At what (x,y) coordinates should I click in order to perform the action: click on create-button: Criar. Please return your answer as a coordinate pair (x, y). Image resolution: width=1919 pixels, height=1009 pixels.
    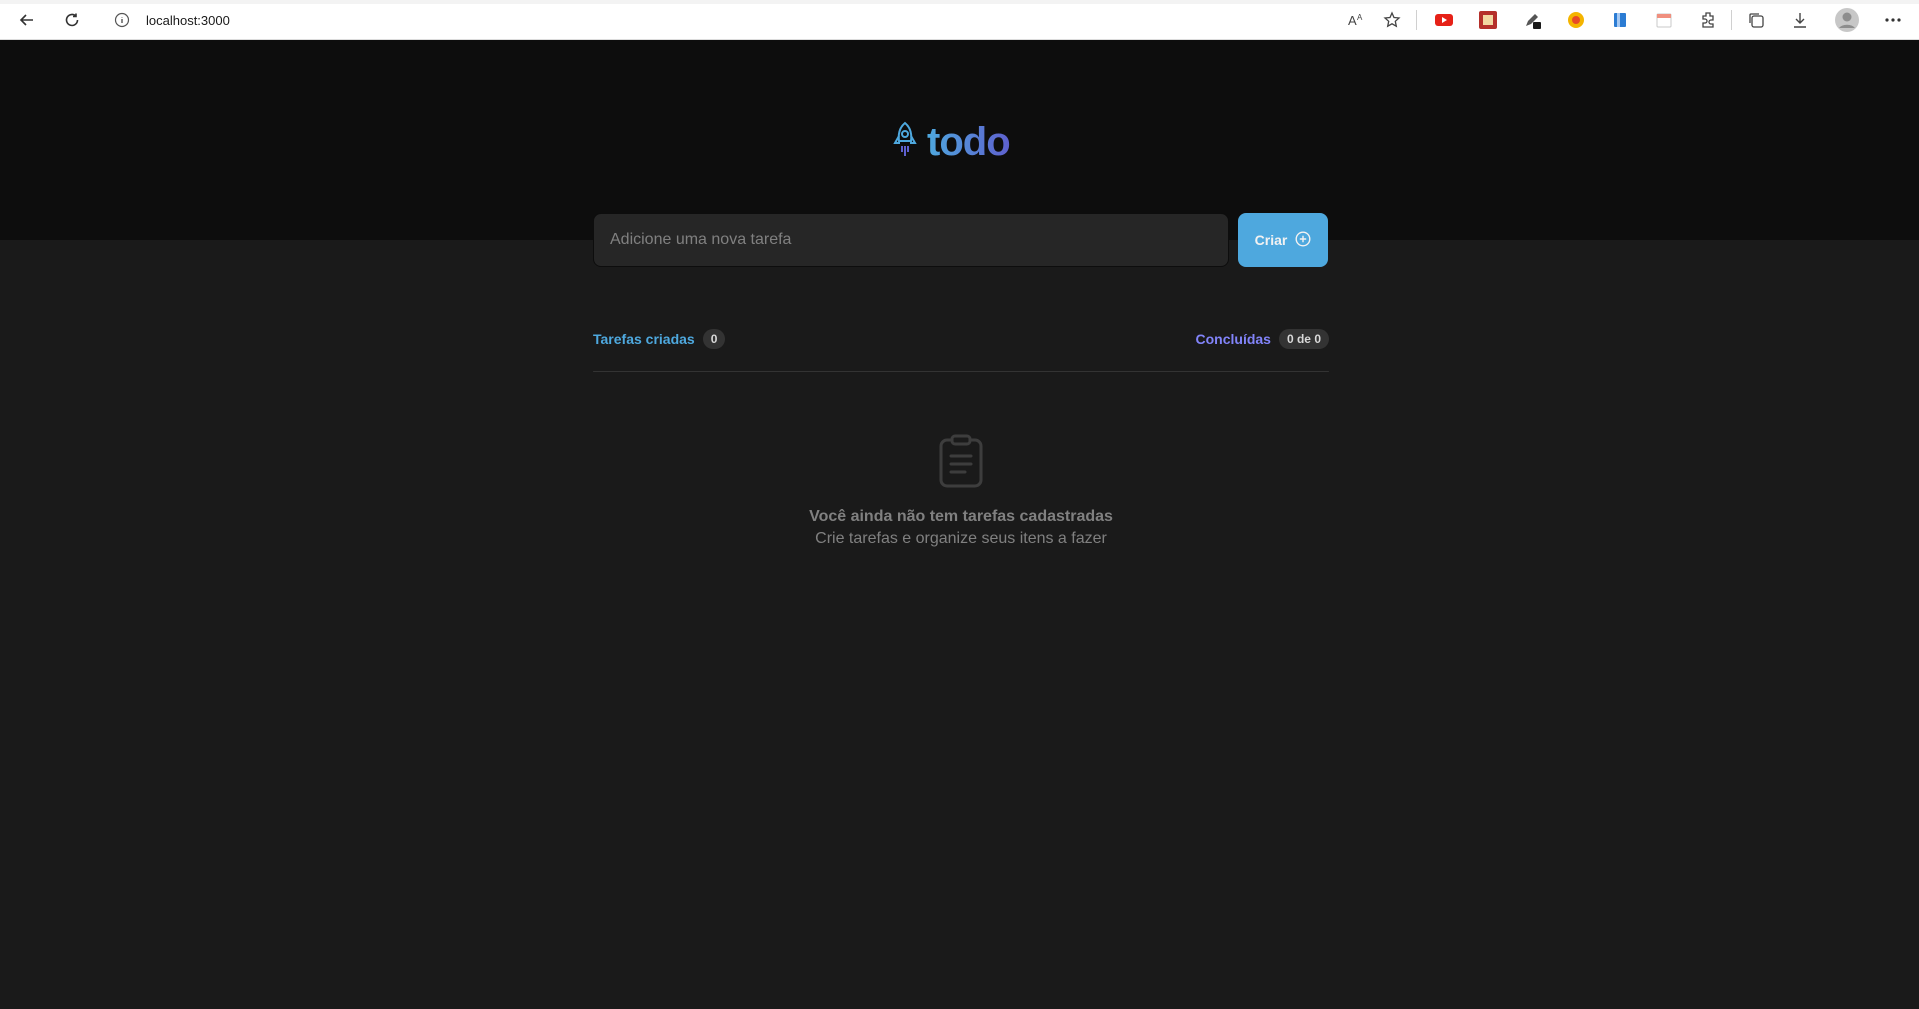
    Looking at the image, I should click on (1283, 240).